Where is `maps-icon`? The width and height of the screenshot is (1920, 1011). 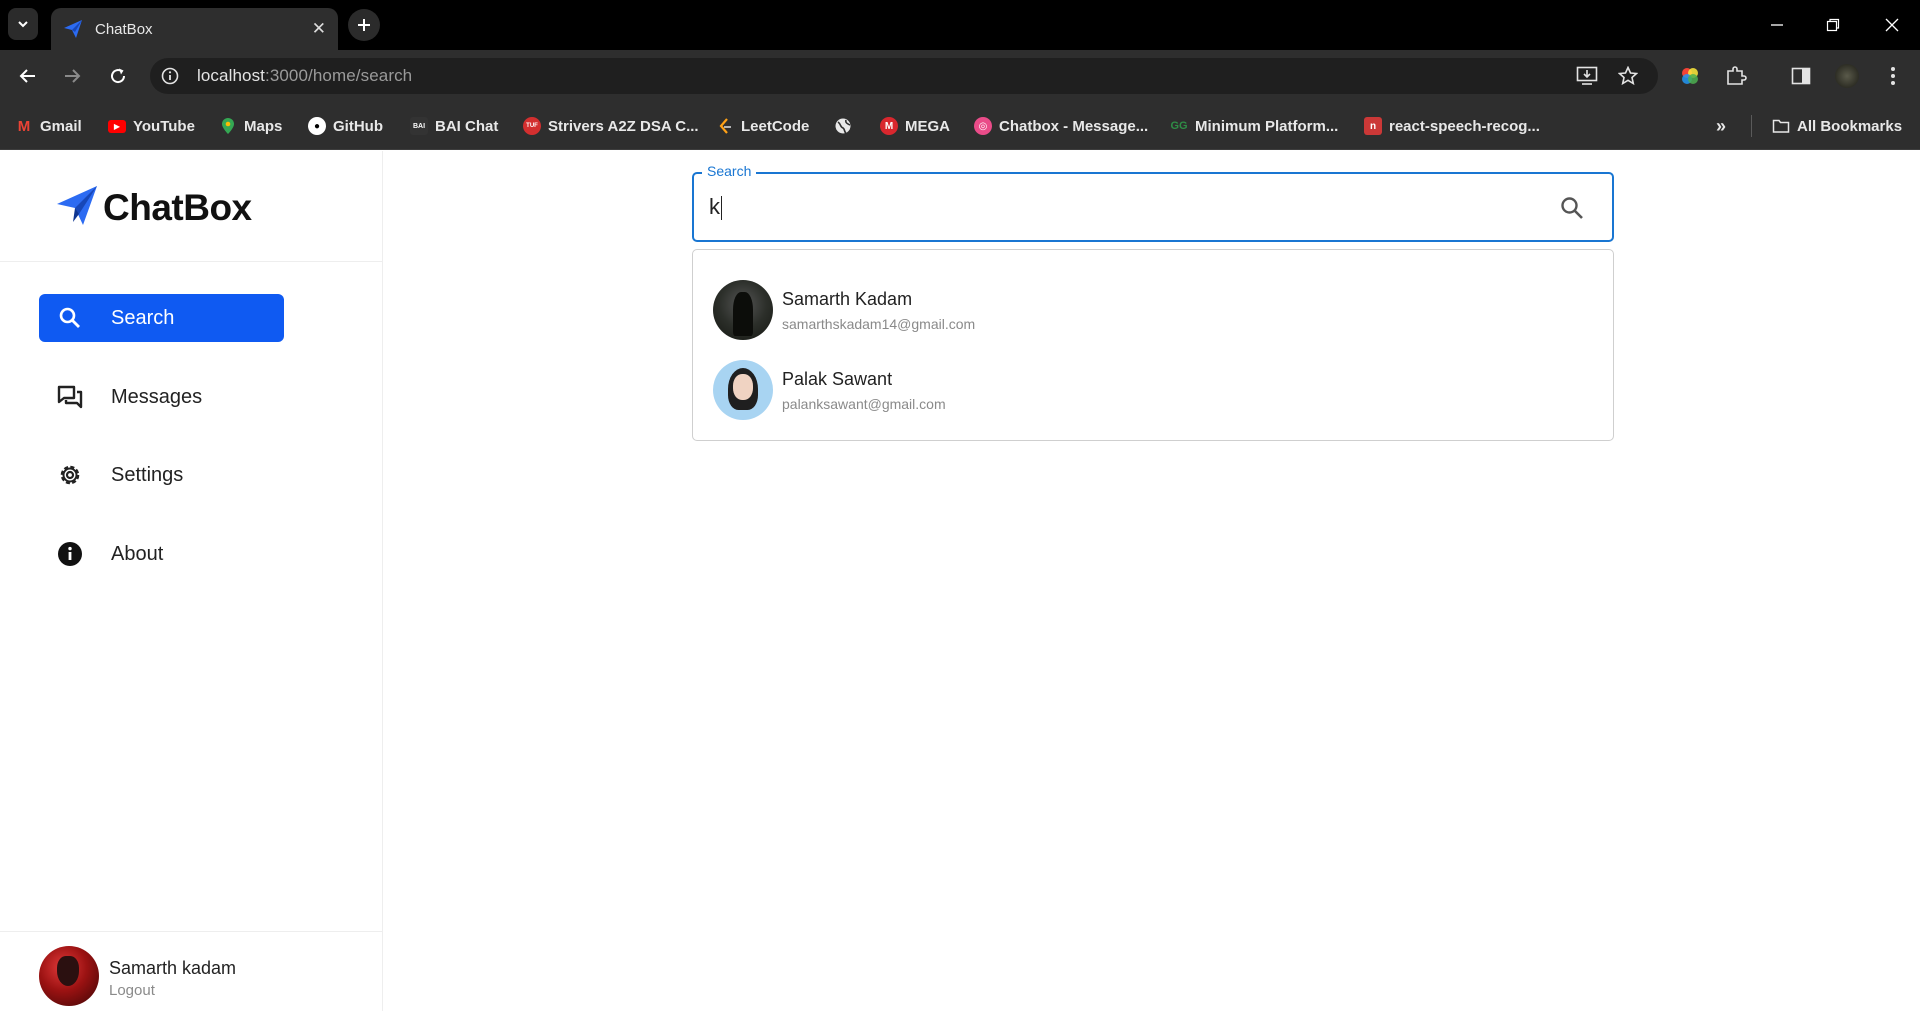
maps-icon is located at coordinates (228, 126).